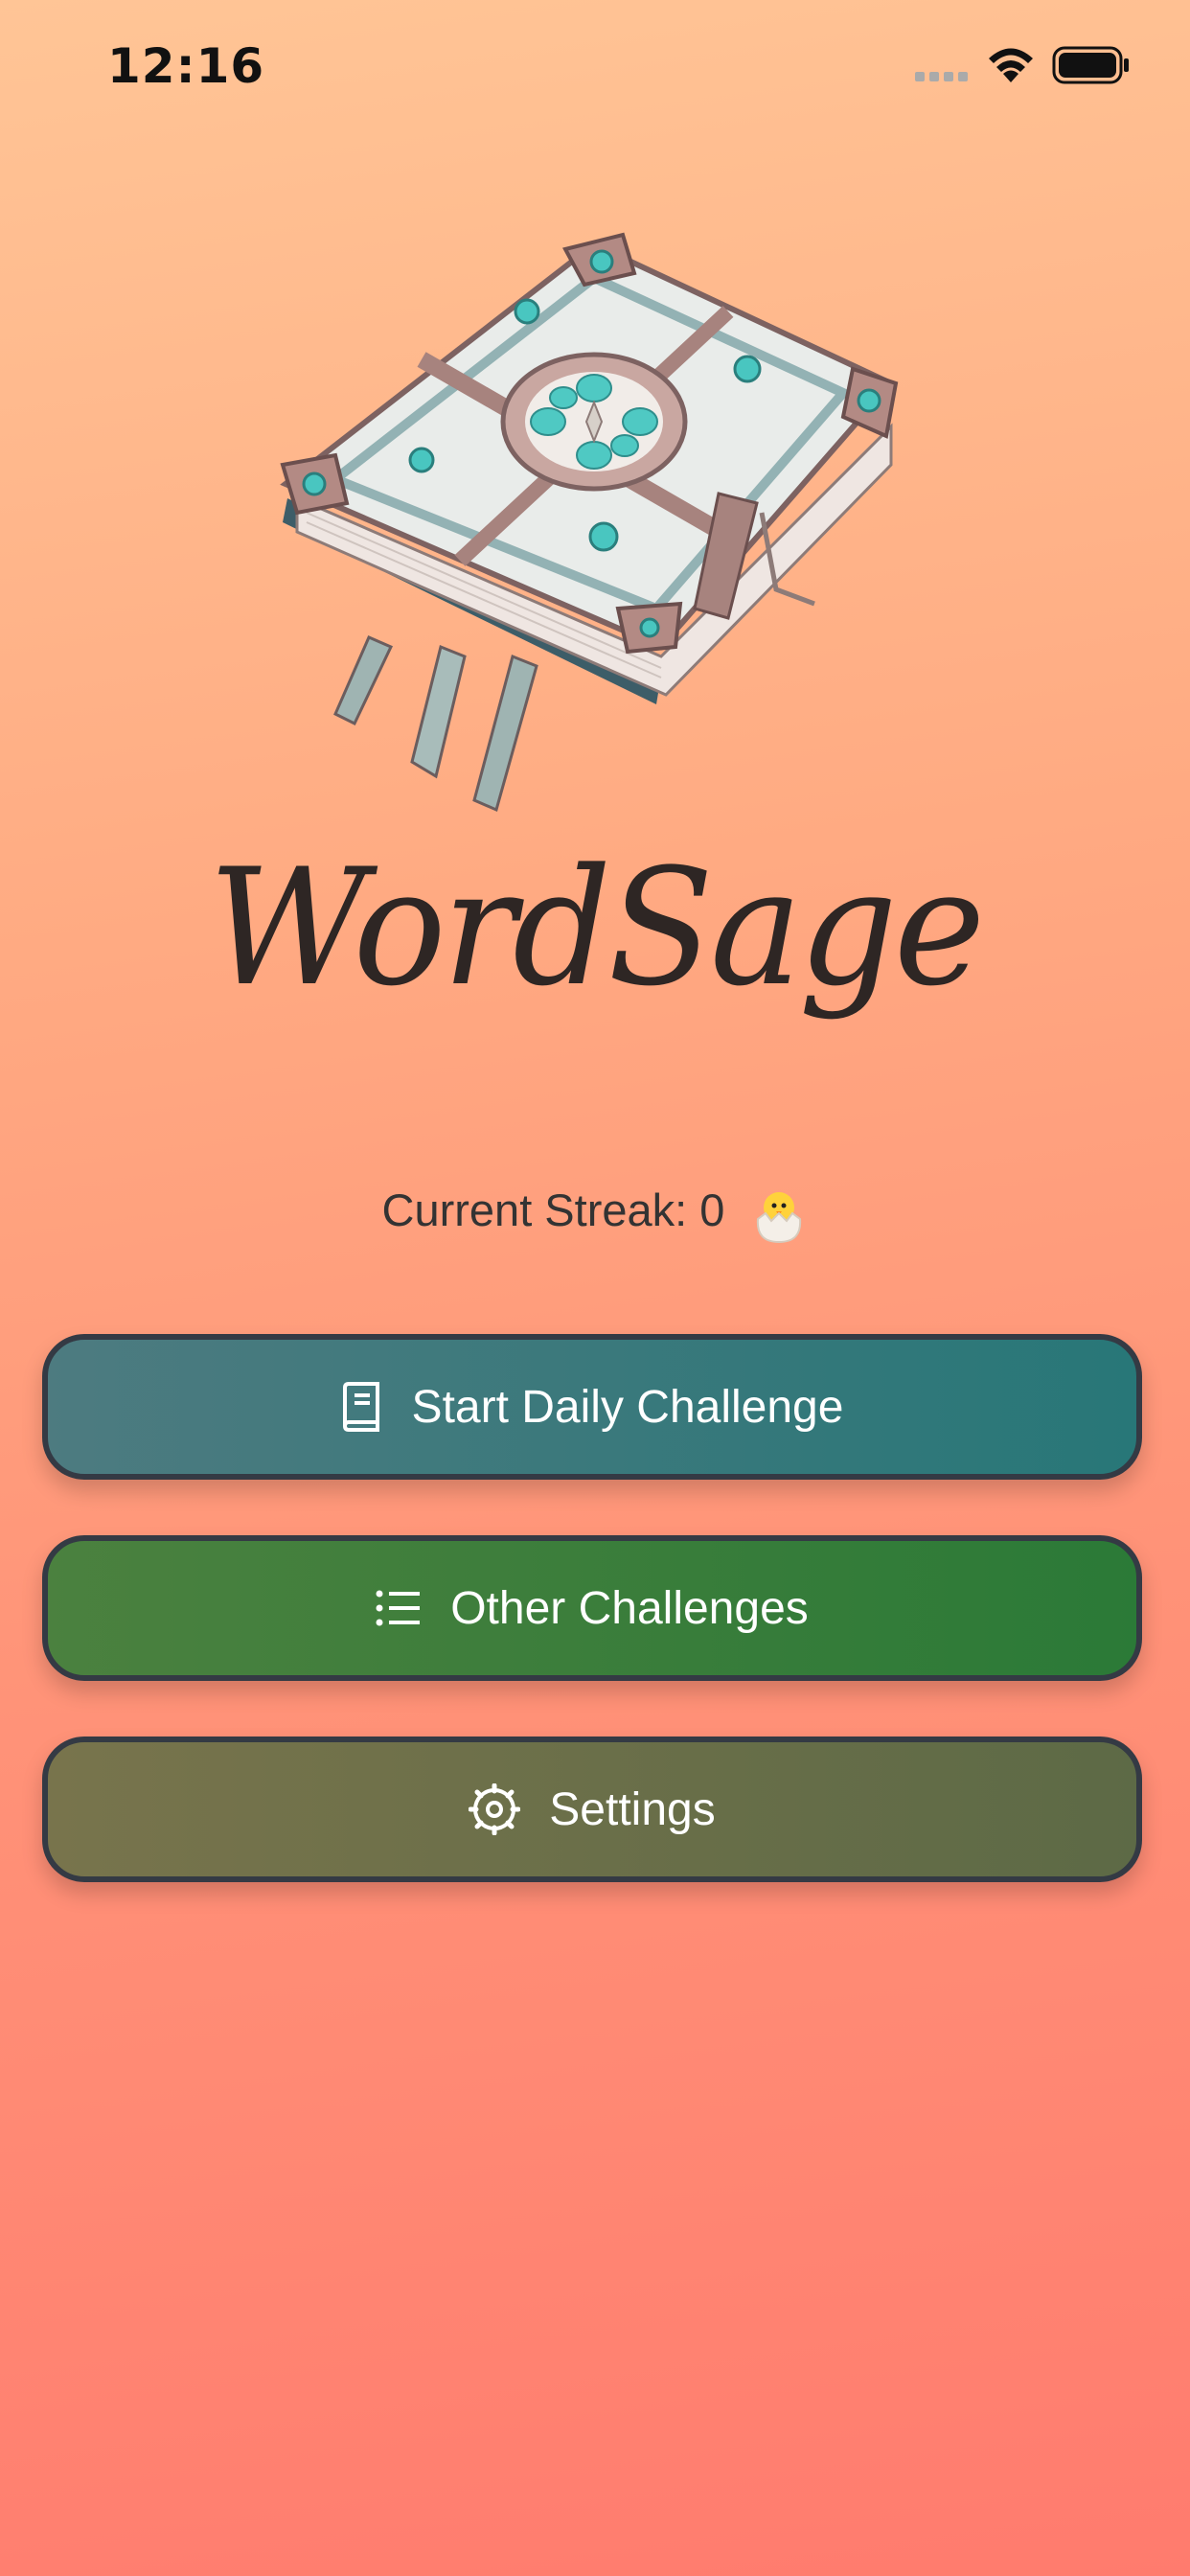 The image size is (1190, 2576). I want to click on status-bar: 12:16, so click(595, 67).